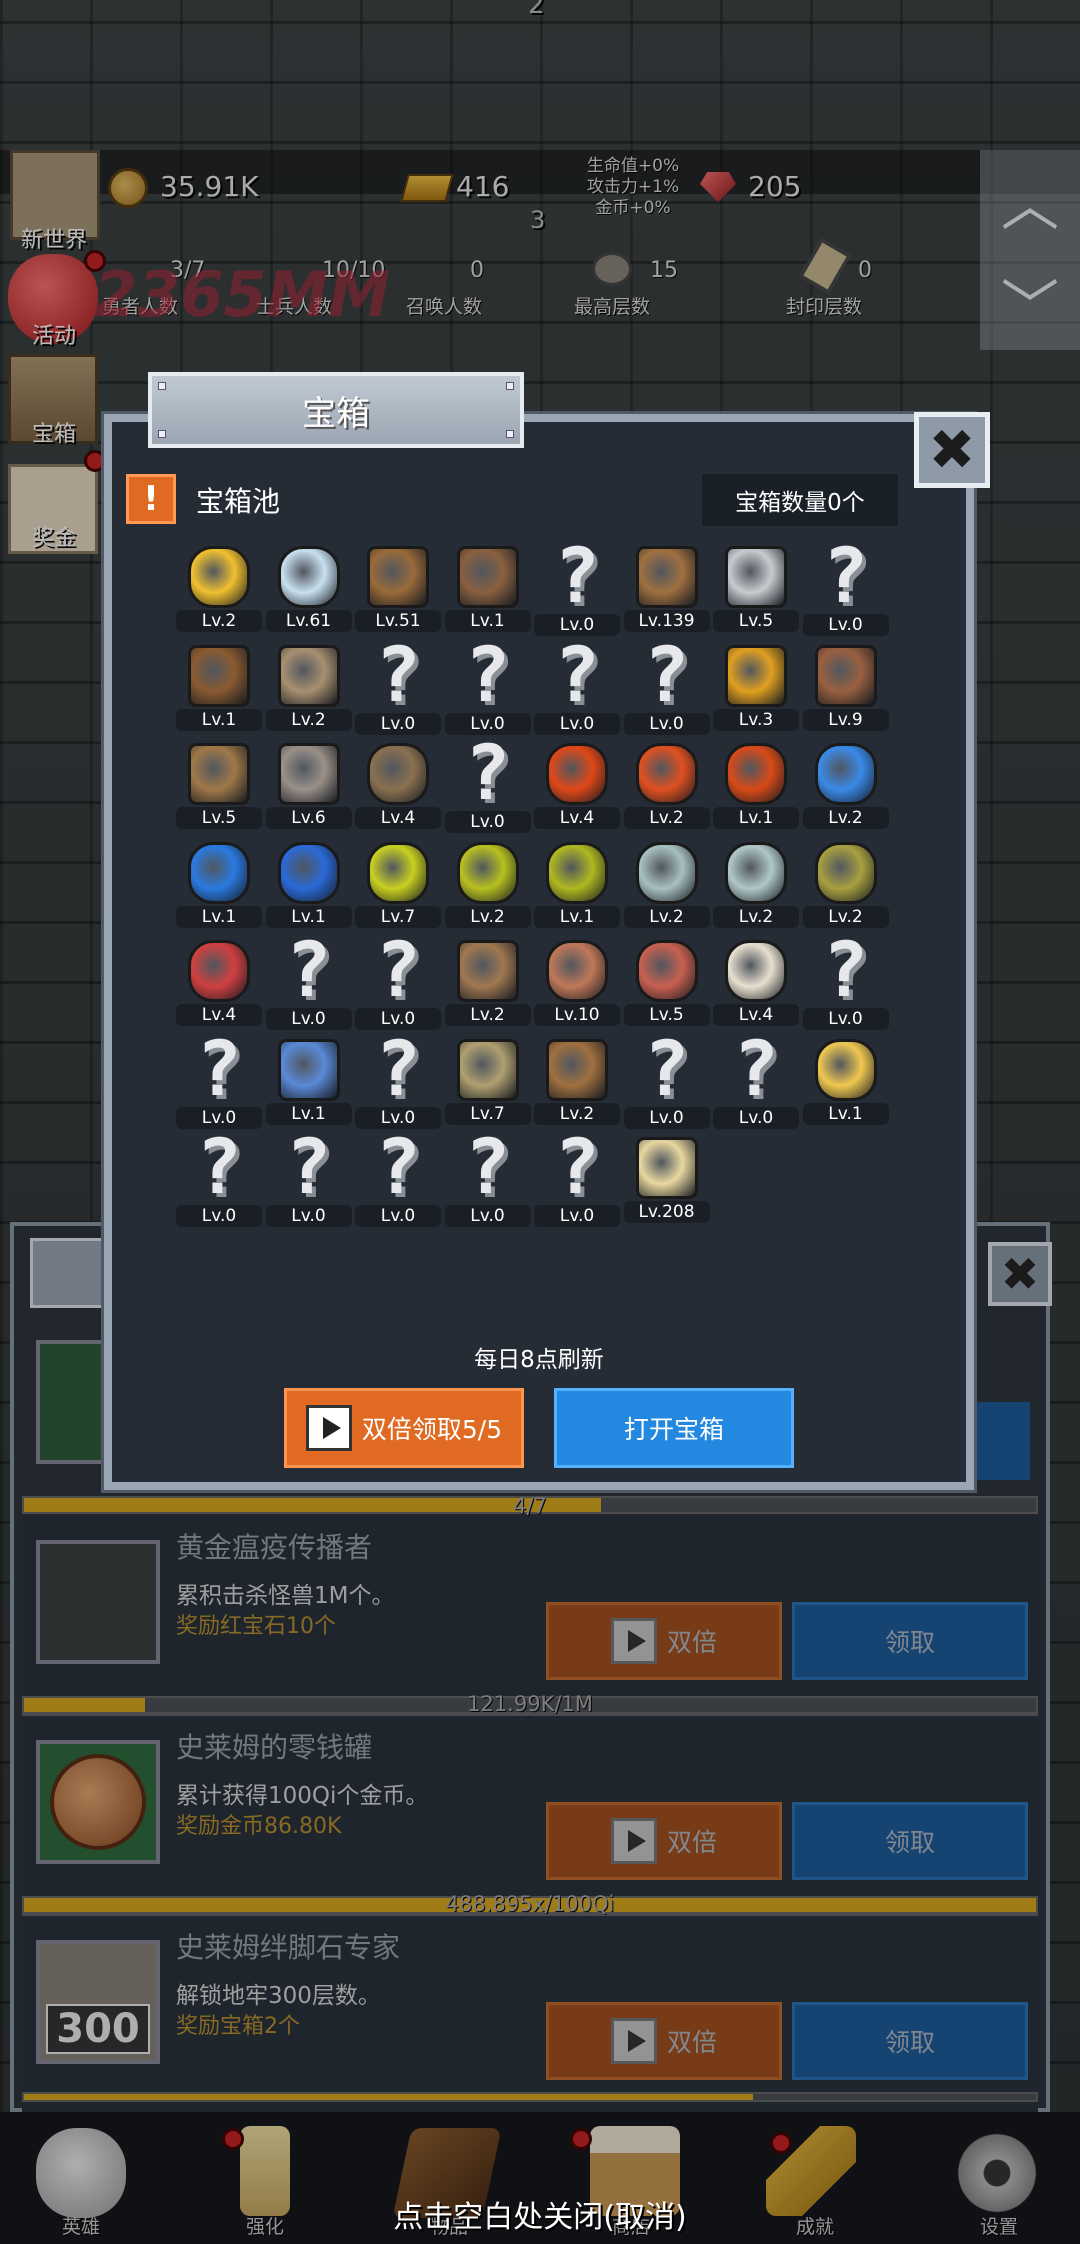 The image size is (1080, 2244). I want to click on chest-pool-item: Lv.3, so click(756, 689).